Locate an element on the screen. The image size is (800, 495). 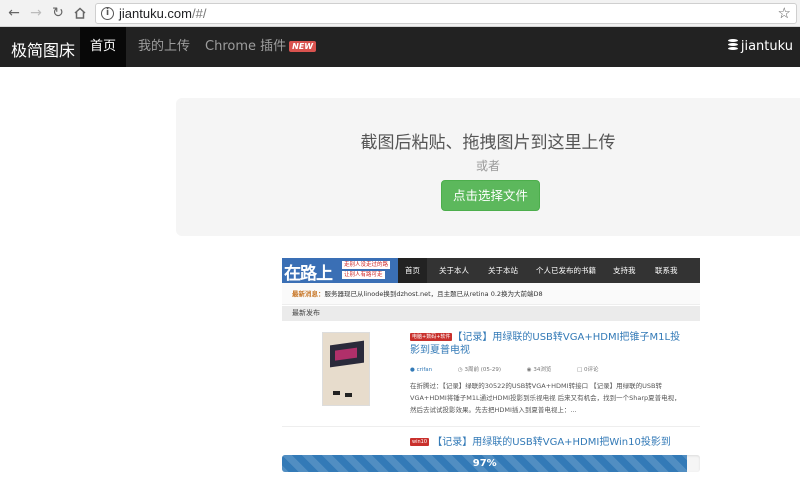
preview-post-tag: 电脑+数码+软件 is located at coordinates (431, 337).